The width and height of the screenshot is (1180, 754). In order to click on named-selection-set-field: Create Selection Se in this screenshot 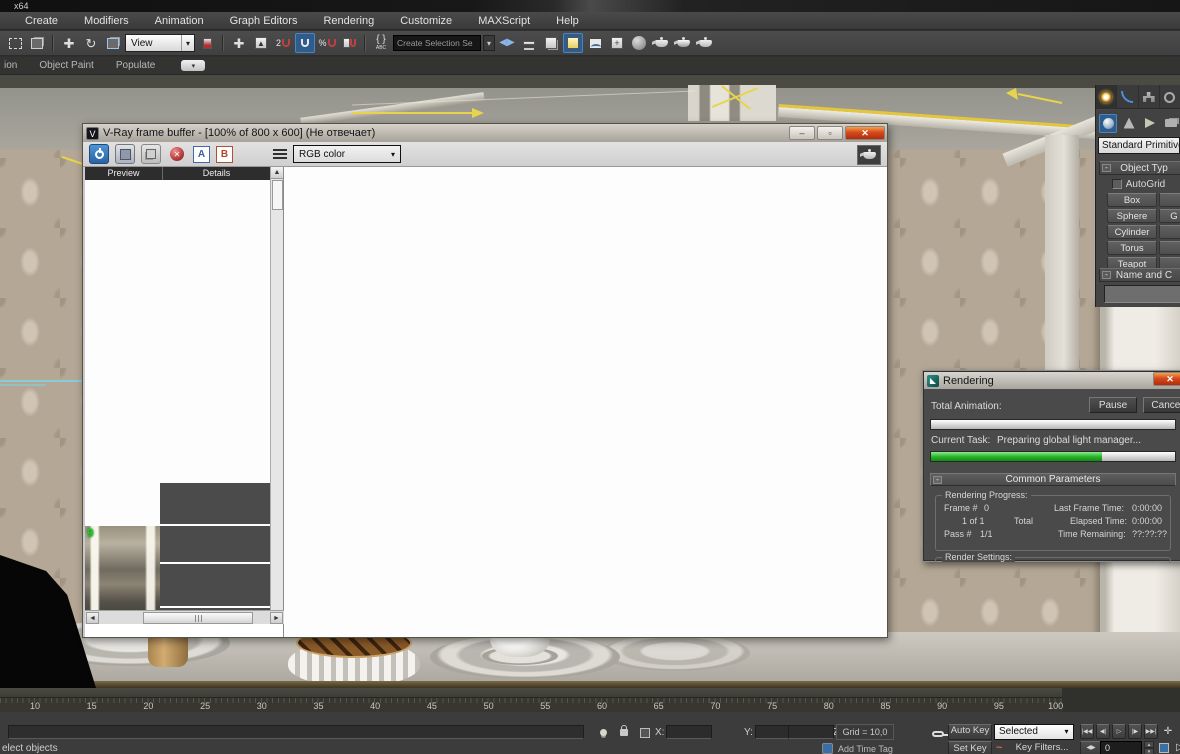, I will do `click(437, 43)`.